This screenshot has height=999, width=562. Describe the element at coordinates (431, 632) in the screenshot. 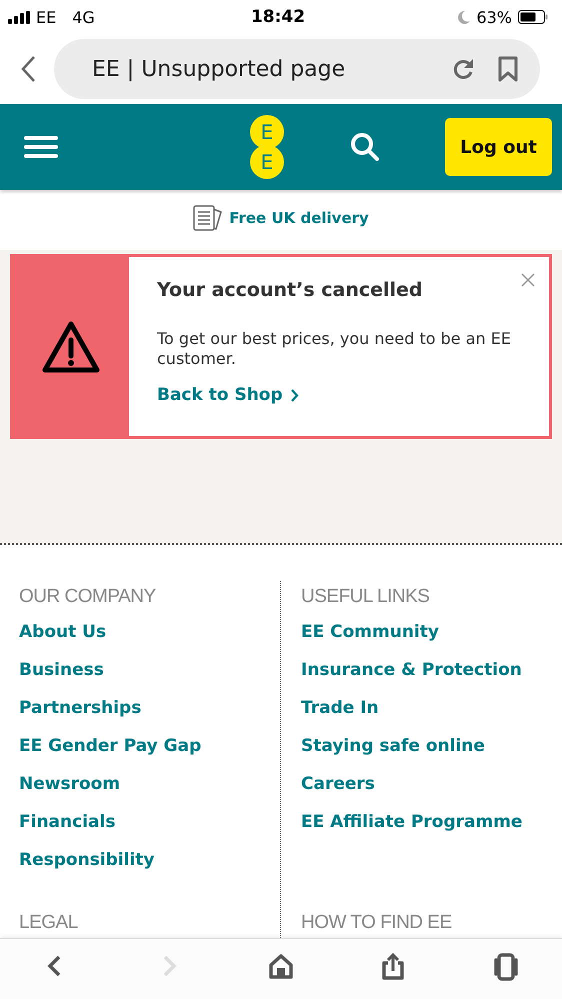

I see `footer-link: EE Community` at that location.